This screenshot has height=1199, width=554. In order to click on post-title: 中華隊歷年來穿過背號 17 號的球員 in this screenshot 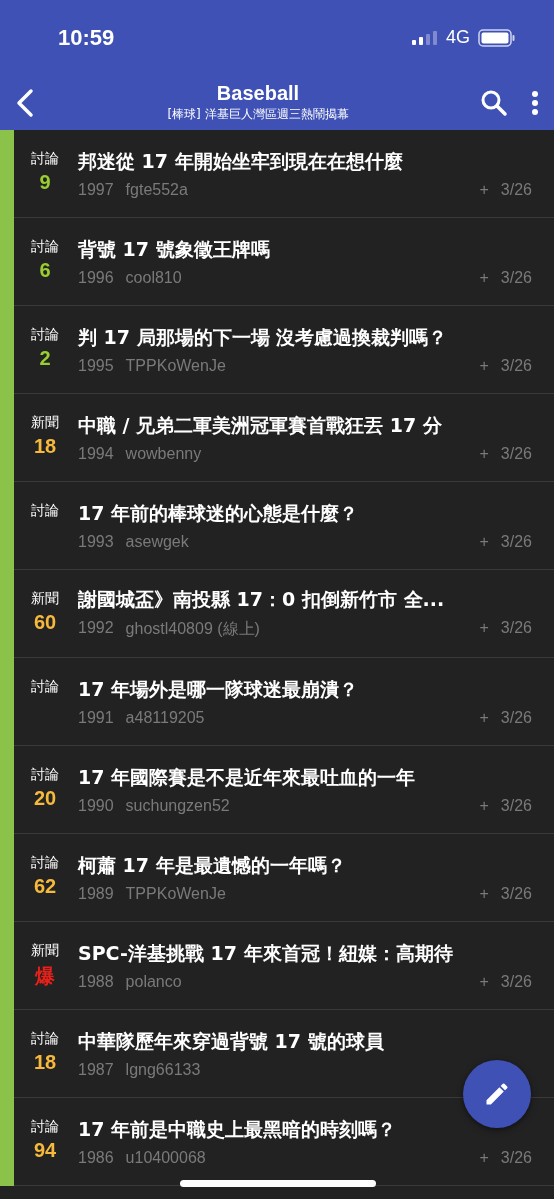, I will do `click(231, 1041)`.